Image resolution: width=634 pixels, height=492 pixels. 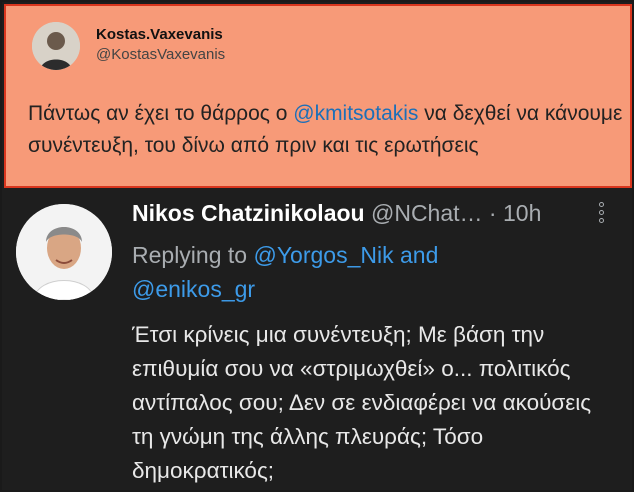 What do you see at coordinates (362, 272) in the screenshot?
I see `replying-to: Replying to @Yorgos_Nik and @enikos_gr` at bounding box center [362, 272].